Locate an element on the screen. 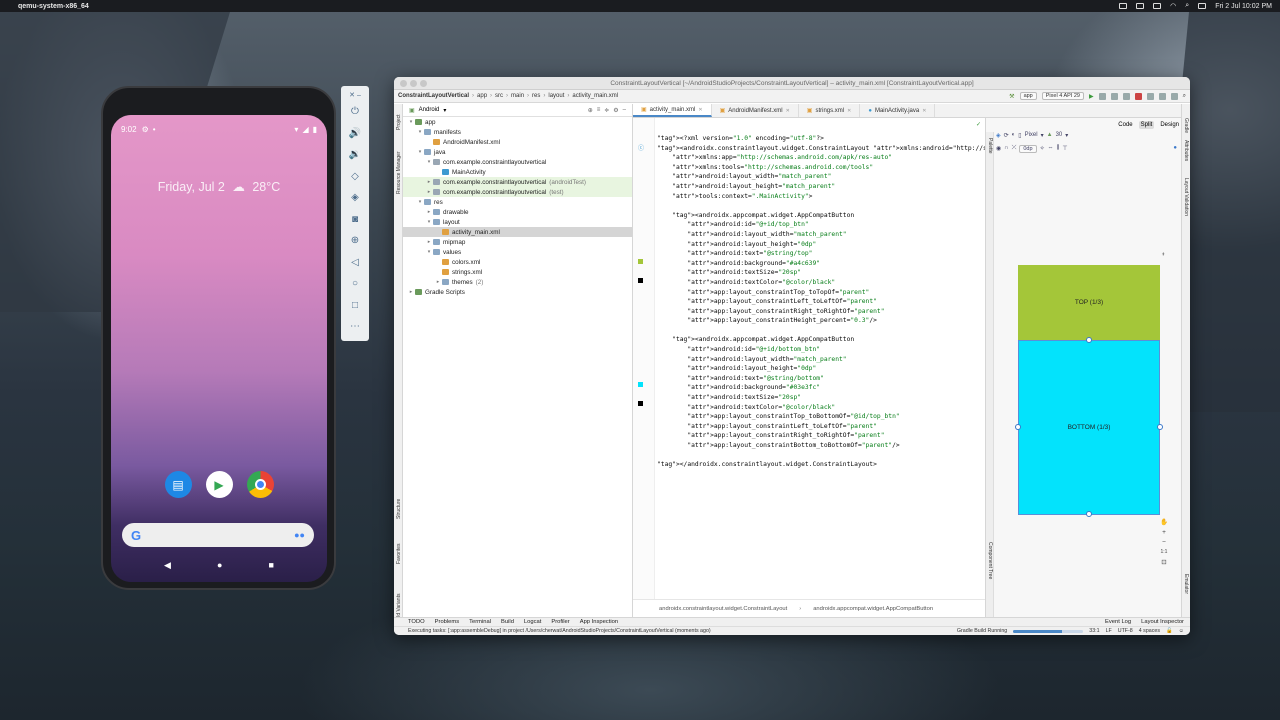 Image resolution: width=1280 pixels, height=720 pixels. eye-icon: ◉ is located at coordinates (998, 149).